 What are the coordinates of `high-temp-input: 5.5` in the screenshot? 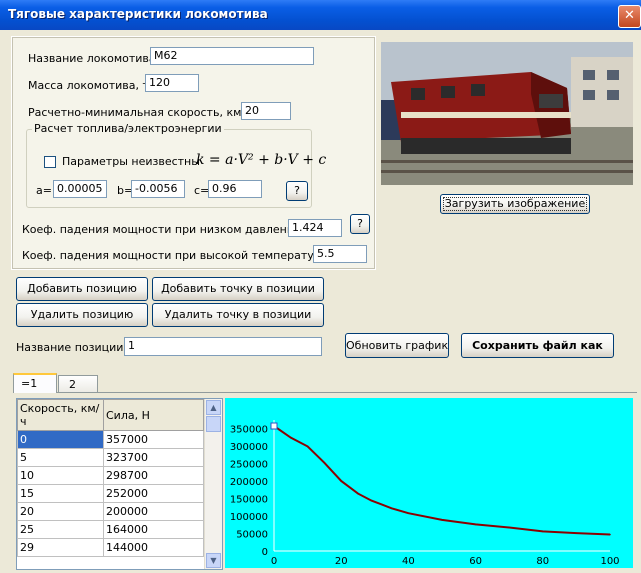 It's located at (340, 254).